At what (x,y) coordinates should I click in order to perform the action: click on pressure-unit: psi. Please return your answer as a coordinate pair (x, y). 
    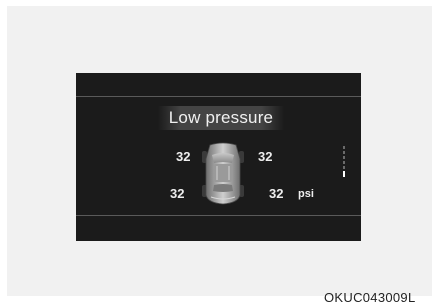
    Looking at the image, I should click on (306, 194).